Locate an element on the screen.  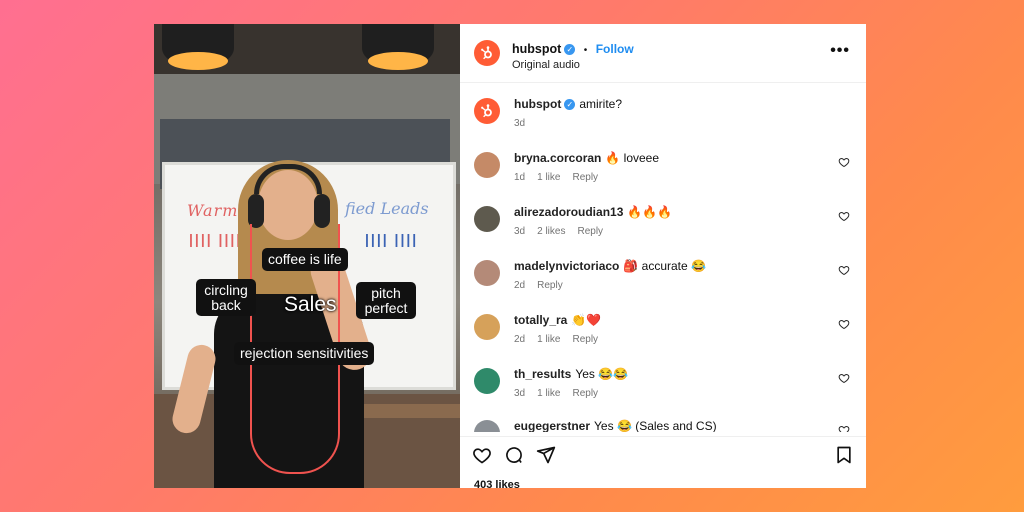
comment-username: totally_ra is located at coordinates (540, 320).